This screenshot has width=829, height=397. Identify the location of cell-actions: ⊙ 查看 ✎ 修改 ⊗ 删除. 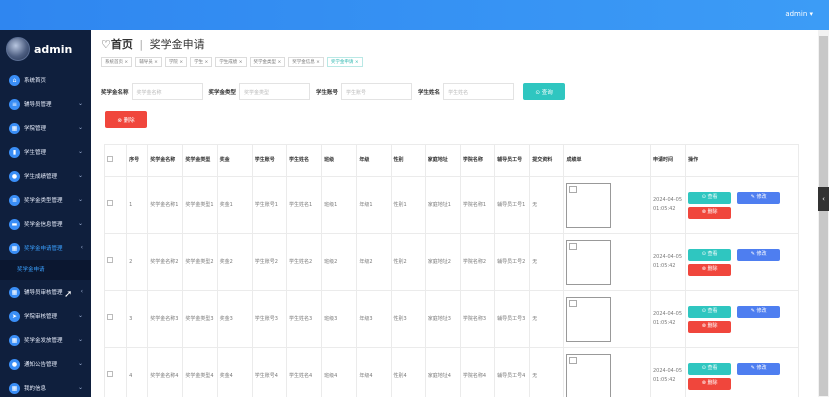
(742, 372).